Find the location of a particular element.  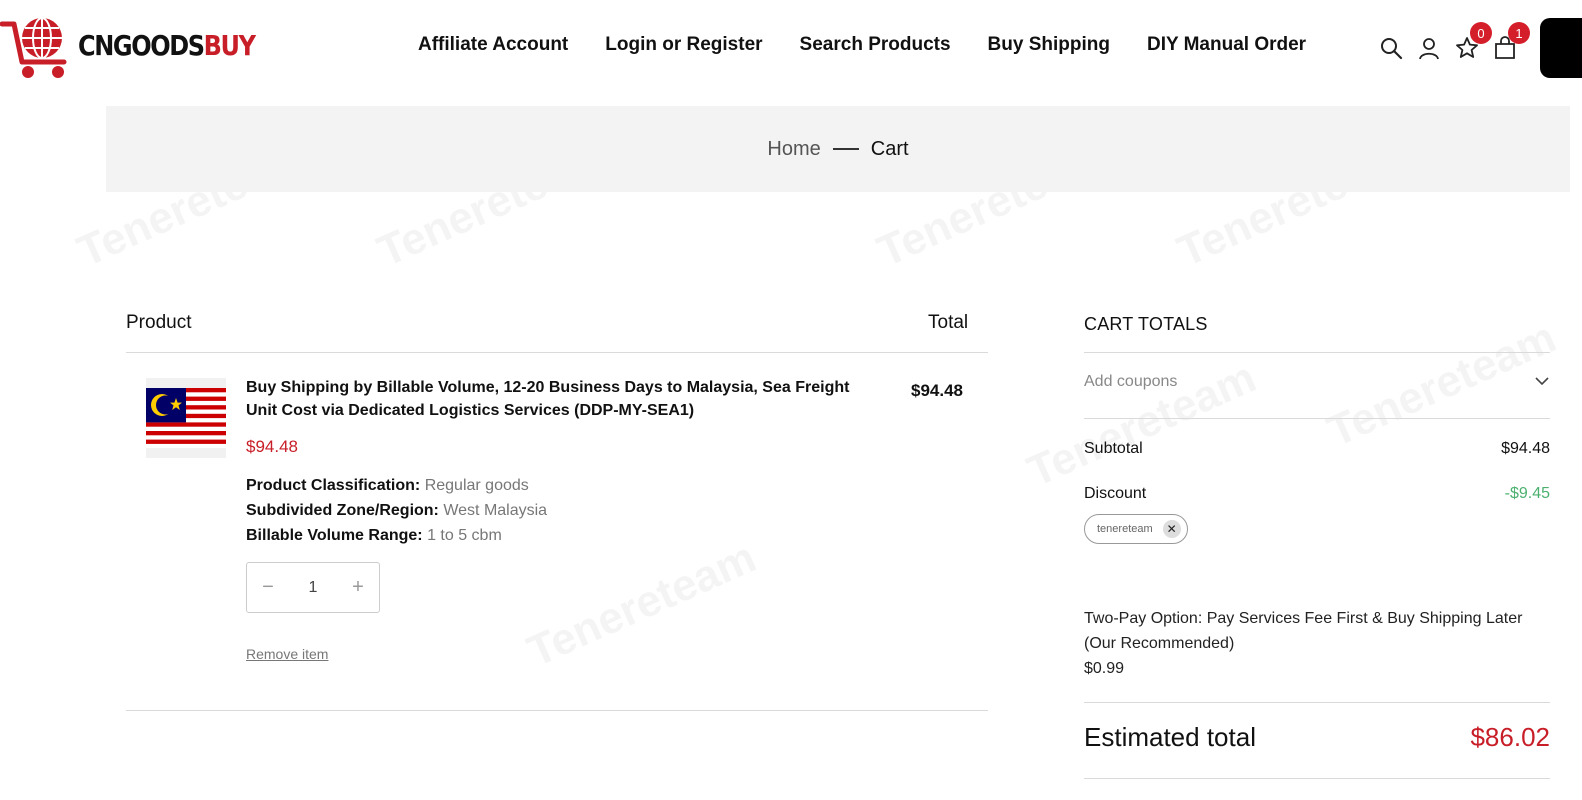

discount-label: Discount is located at coordinates (1115, 493).